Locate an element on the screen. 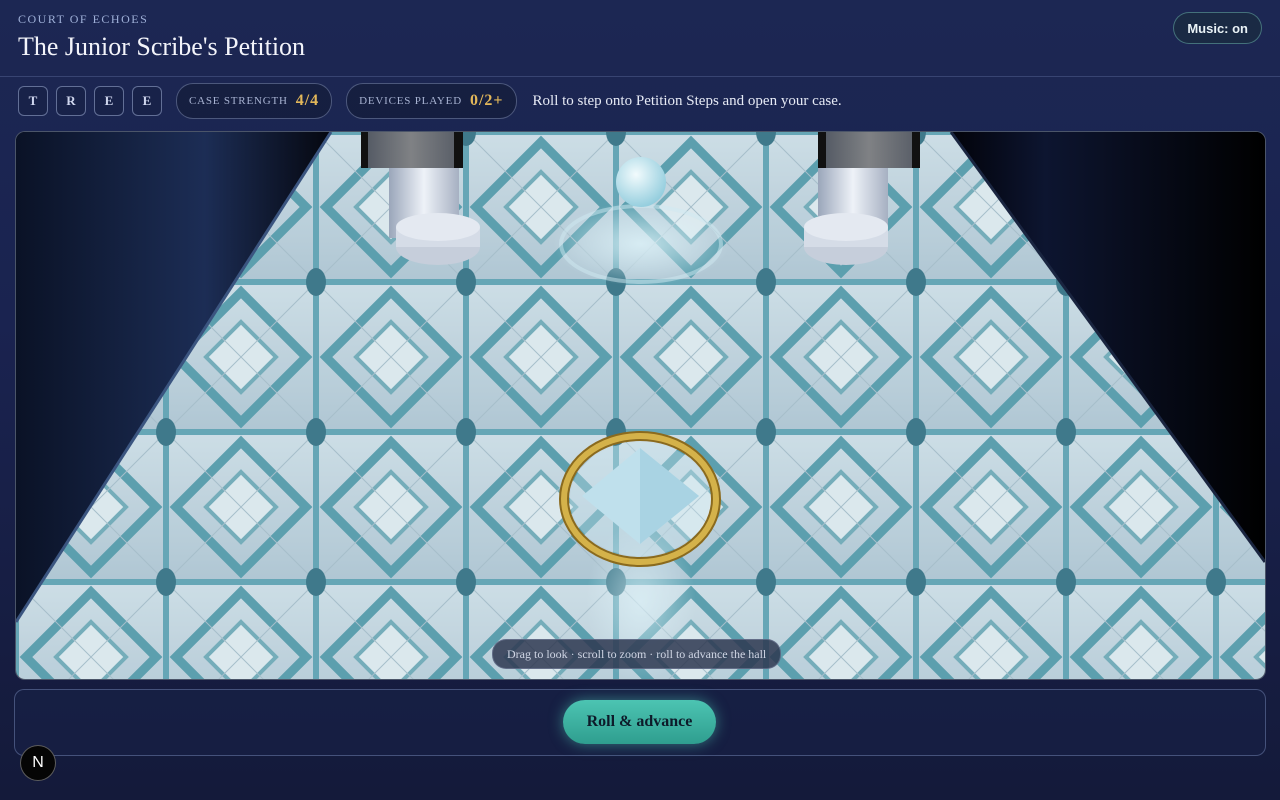 This screenshot has width=1280, height=800. devices-played-label: DEVICES PLAYED is located at coordinates (410, 101).